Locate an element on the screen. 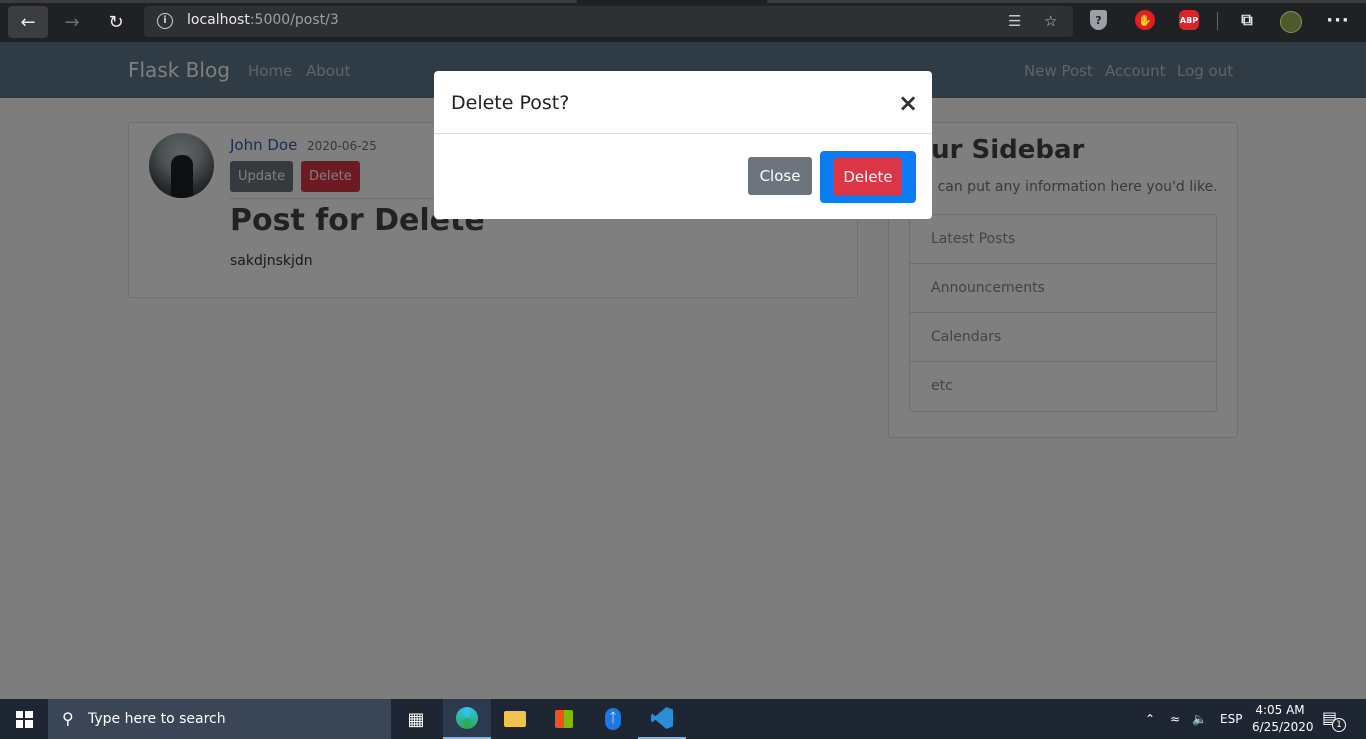 This screenshot has height=739, width=1366. task-view-icon: ▦ is located at coordinates (416, 719).